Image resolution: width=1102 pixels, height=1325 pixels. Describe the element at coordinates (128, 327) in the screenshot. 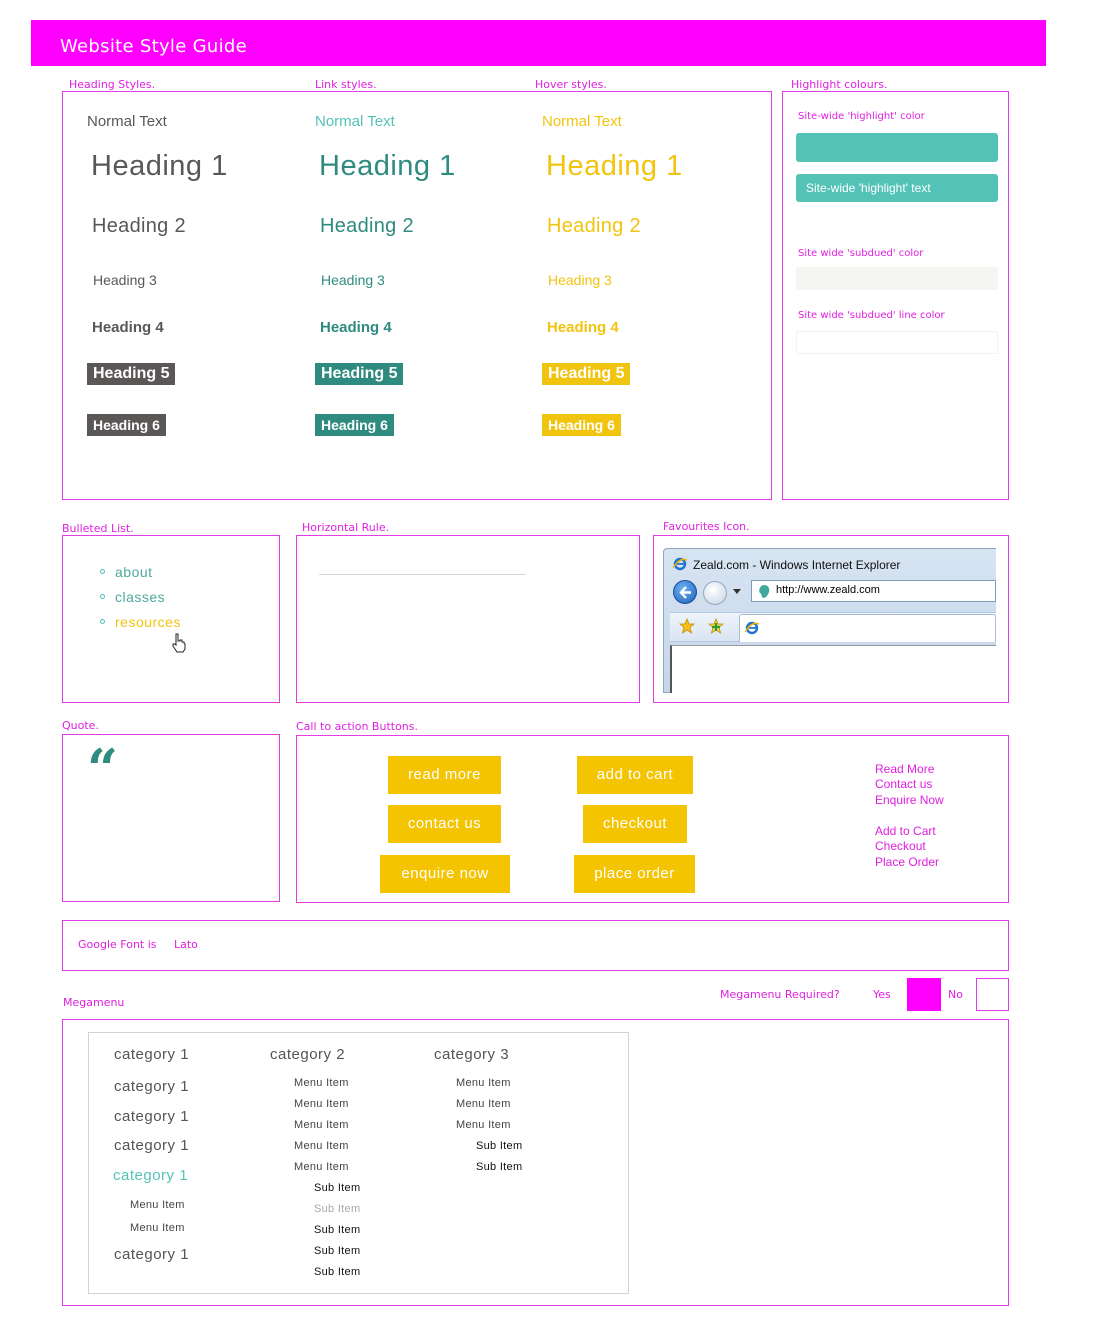

I see `heading-4-heading-style: Heading 4` at that location.